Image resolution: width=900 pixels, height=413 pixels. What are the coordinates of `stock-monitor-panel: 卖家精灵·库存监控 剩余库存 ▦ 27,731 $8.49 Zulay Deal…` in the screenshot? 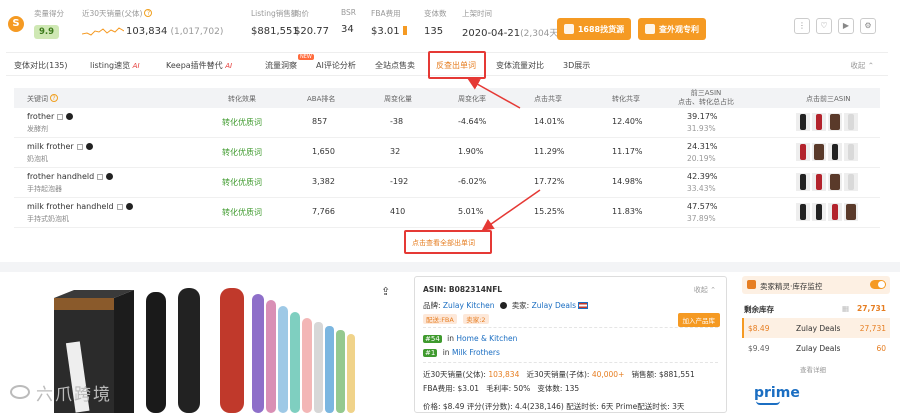 It's located at (816, 344).